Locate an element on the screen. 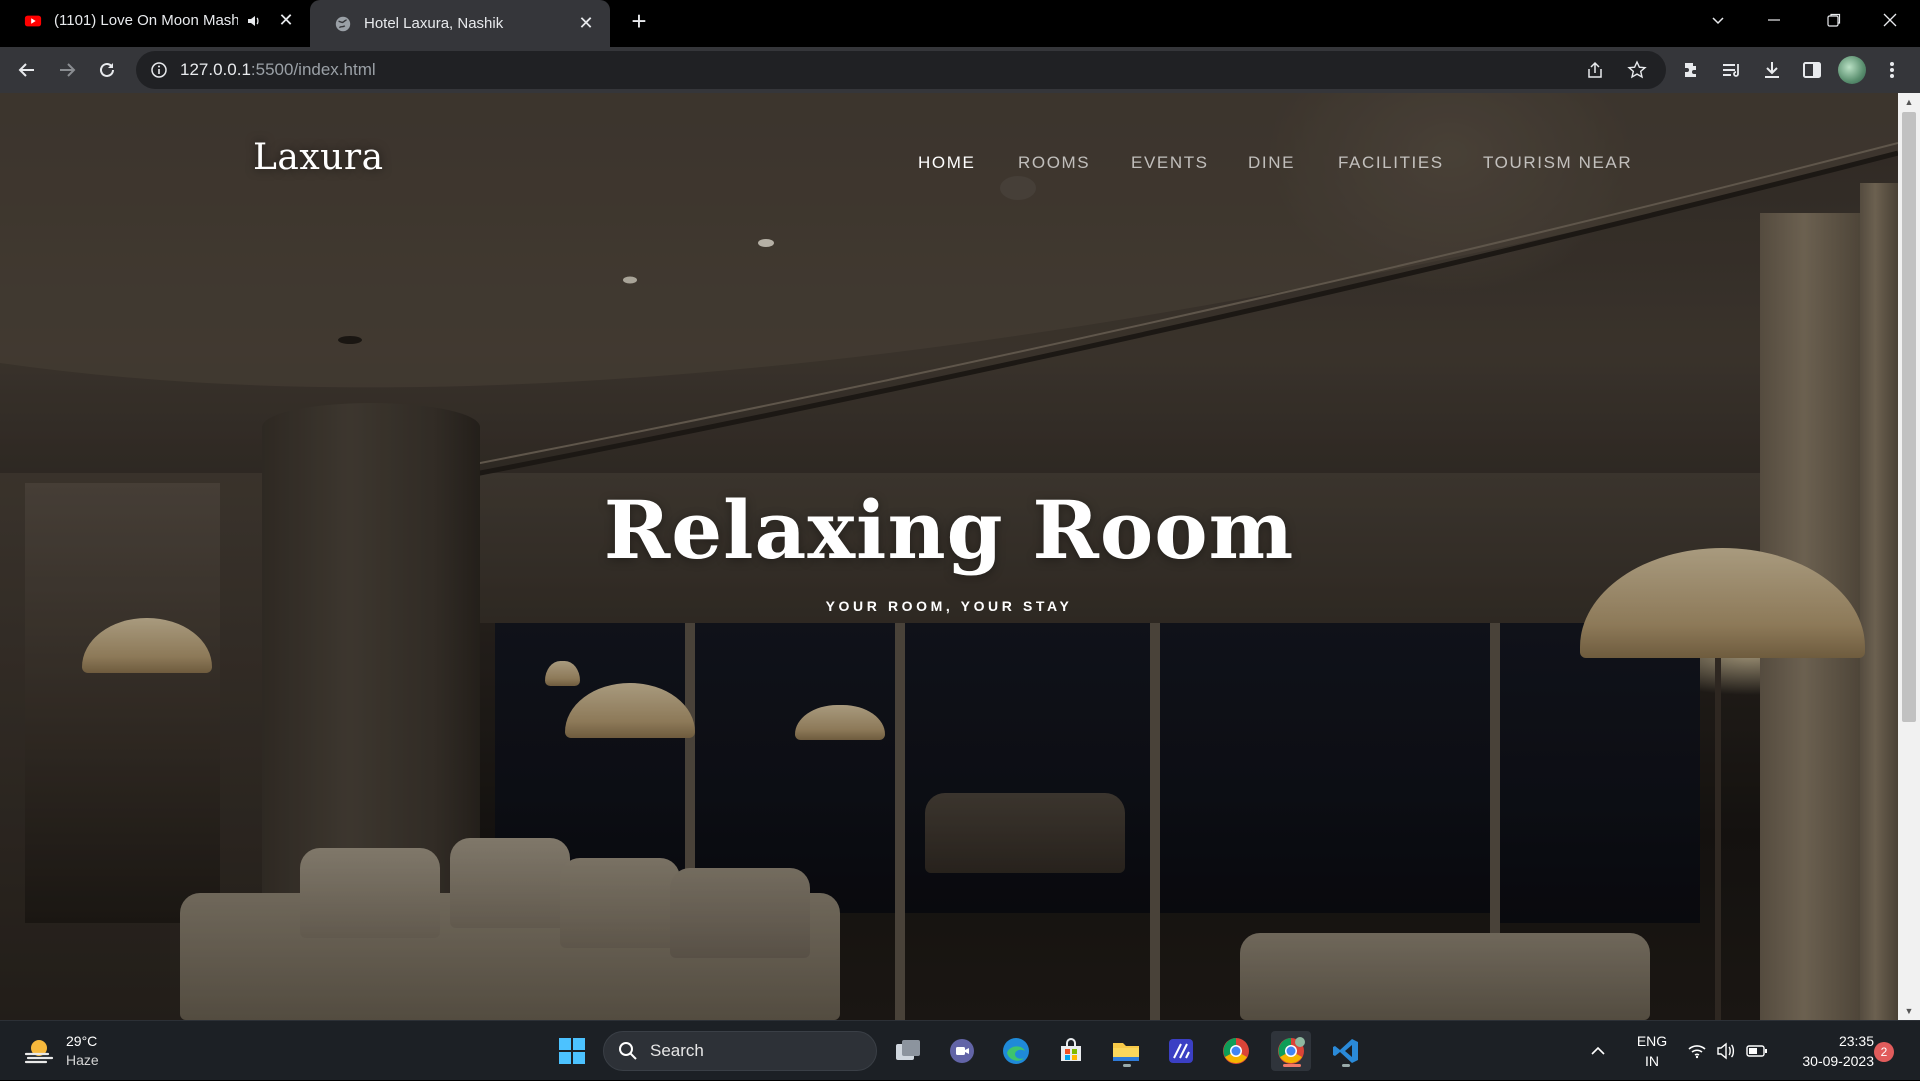  clock-date: 30-09-2023 is located at coordinates (1838, 1061).